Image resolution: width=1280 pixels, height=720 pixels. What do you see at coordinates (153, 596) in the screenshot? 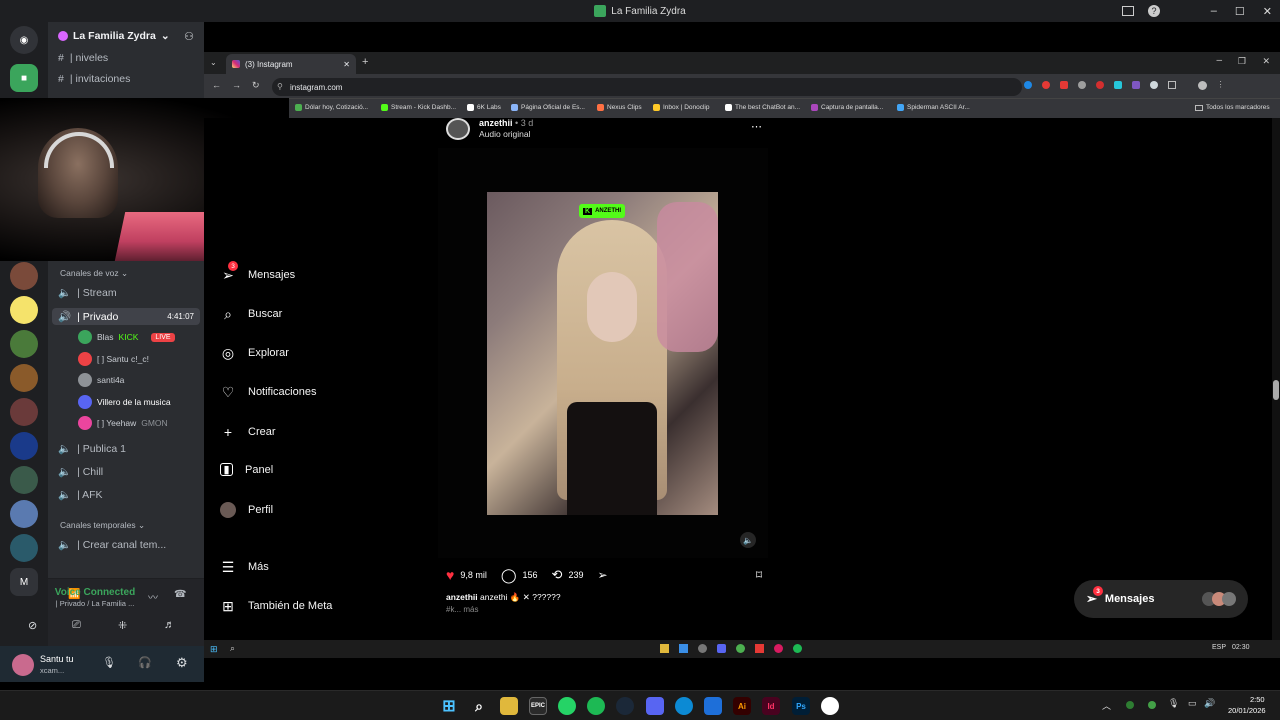
I see `noise-suppression-icon: 〰` at bounding box center [153, 596].